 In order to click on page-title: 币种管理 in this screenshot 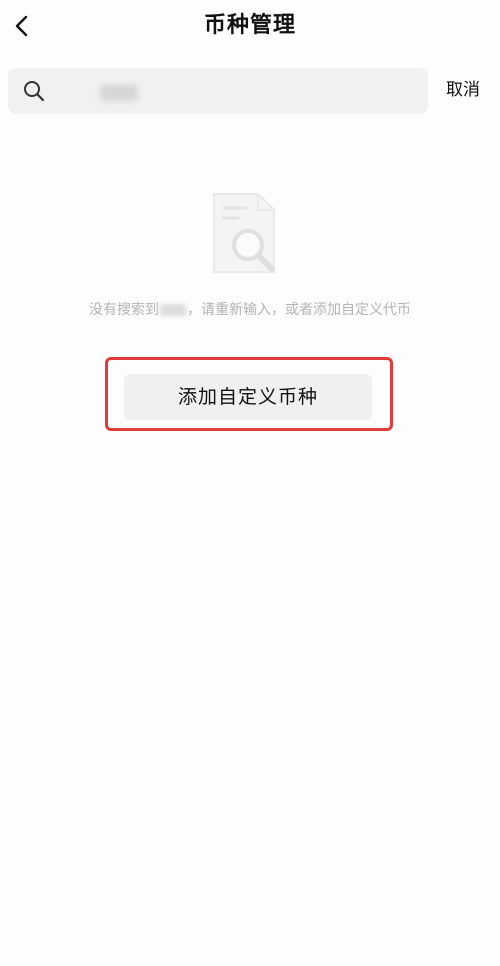, I will do `click(249, 25)`.